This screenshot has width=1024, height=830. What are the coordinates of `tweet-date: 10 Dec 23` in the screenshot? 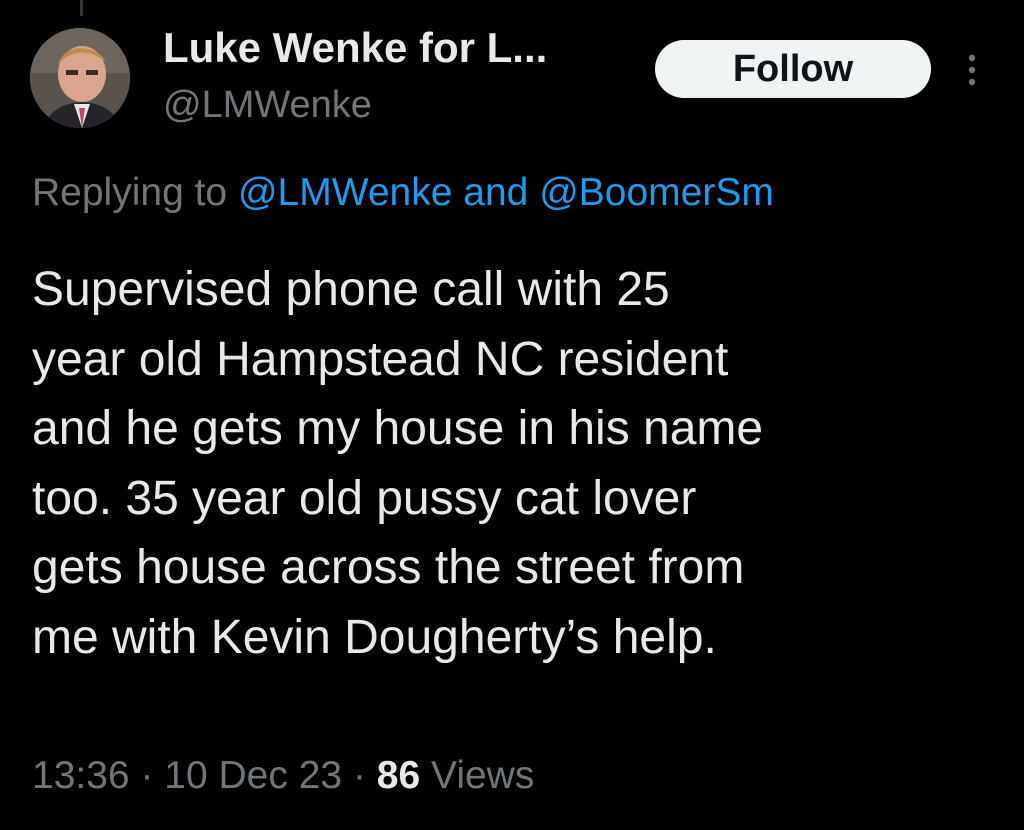 It's located at (253, 775).